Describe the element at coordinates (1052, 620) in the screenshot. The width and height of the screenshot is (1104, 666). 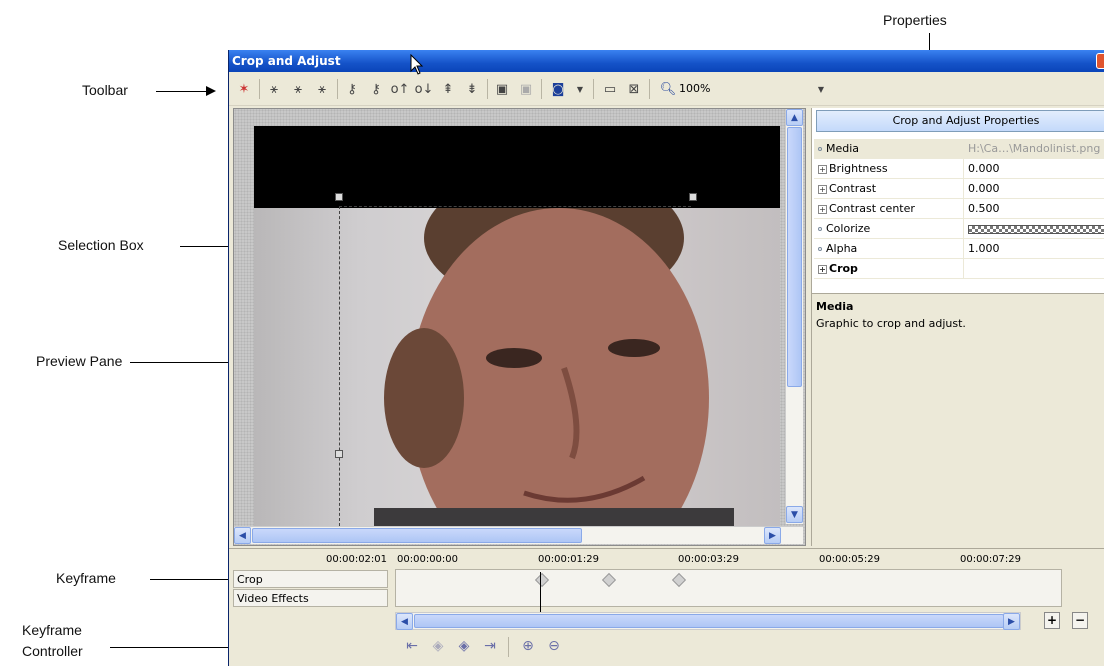
I see `zoom-in-button: +` at that location.